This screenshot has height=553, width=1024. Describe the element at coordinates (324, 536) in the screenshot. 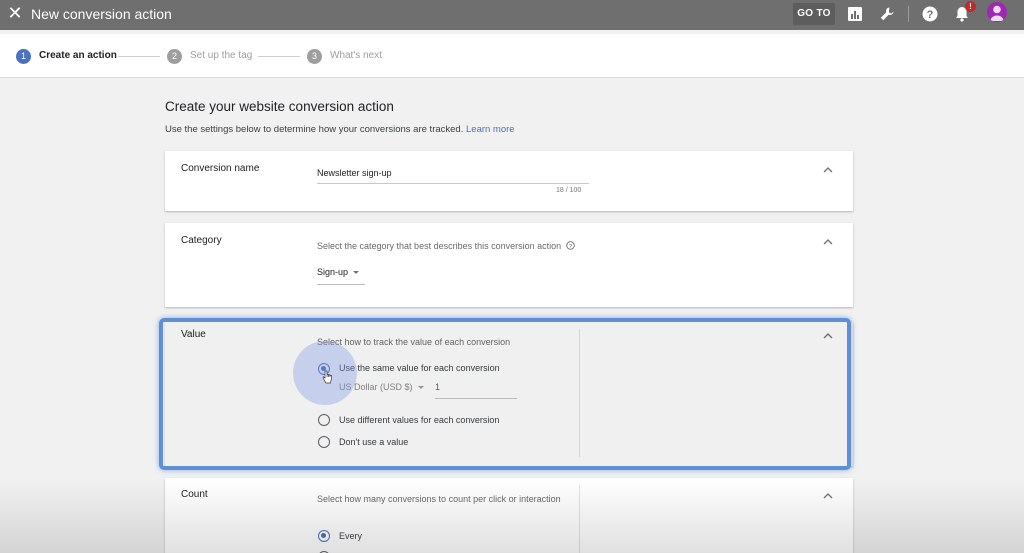

I see `radio-every` at that location.